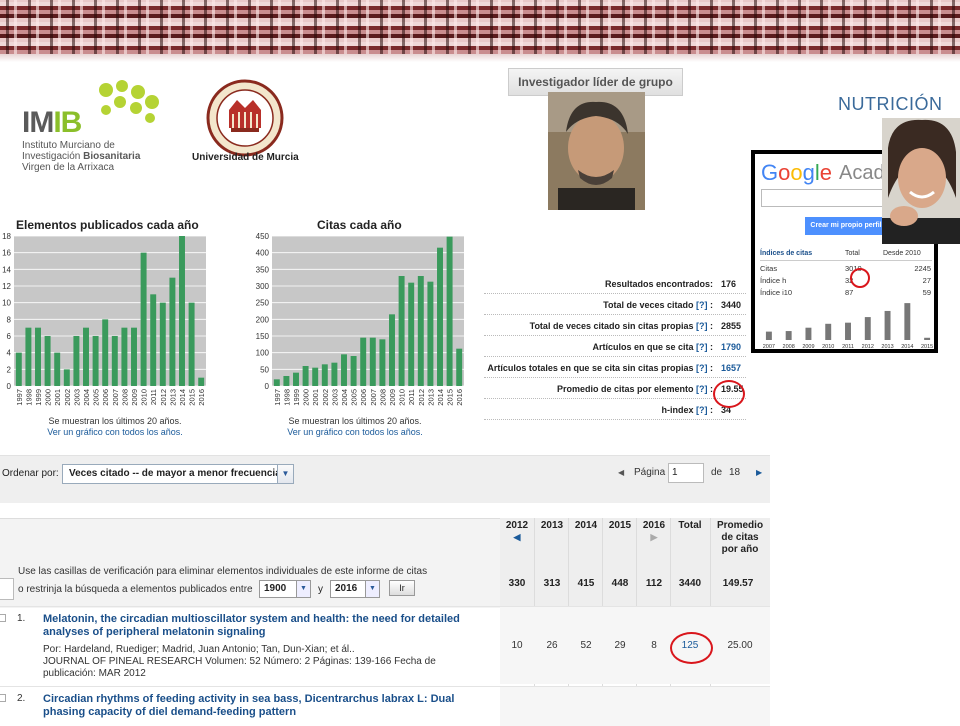 The height and width of the screenshot is (726, 960). Describe the element at coordinates (459, 397) in the screenshot. I see `x-tick-label: 2016` at that location.